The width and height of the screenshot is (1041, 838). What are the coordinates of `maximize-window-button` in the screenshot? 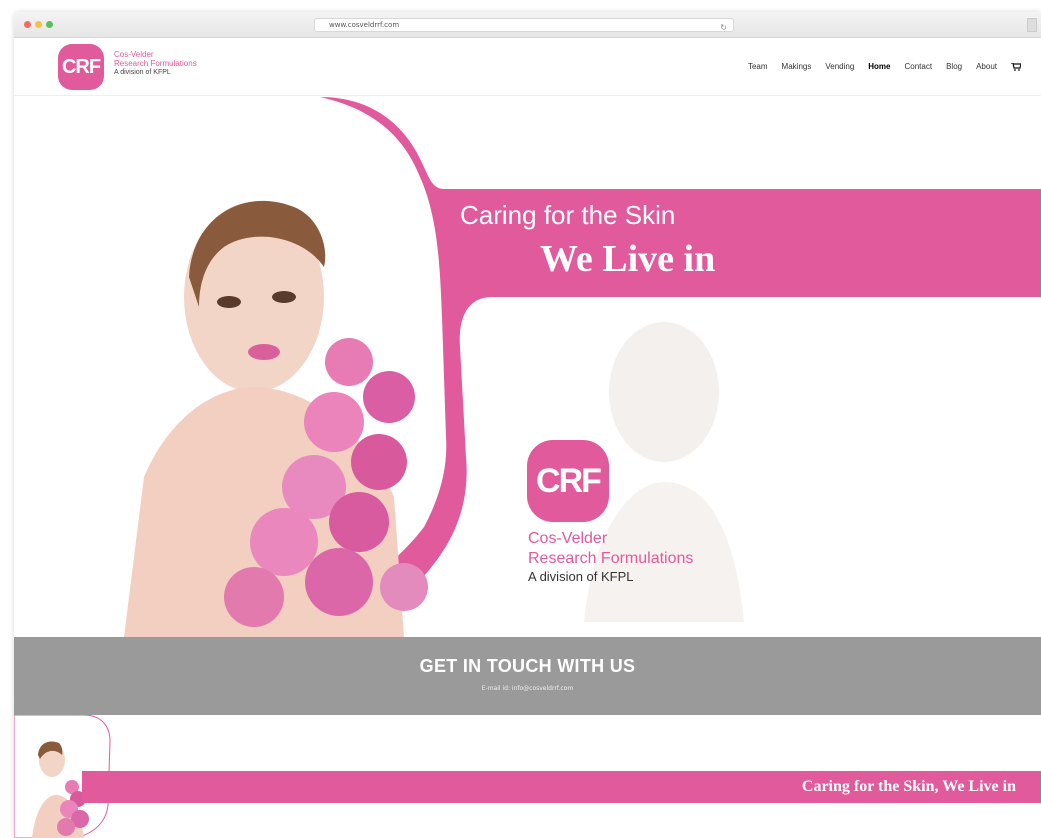 It's located at (49, 24).